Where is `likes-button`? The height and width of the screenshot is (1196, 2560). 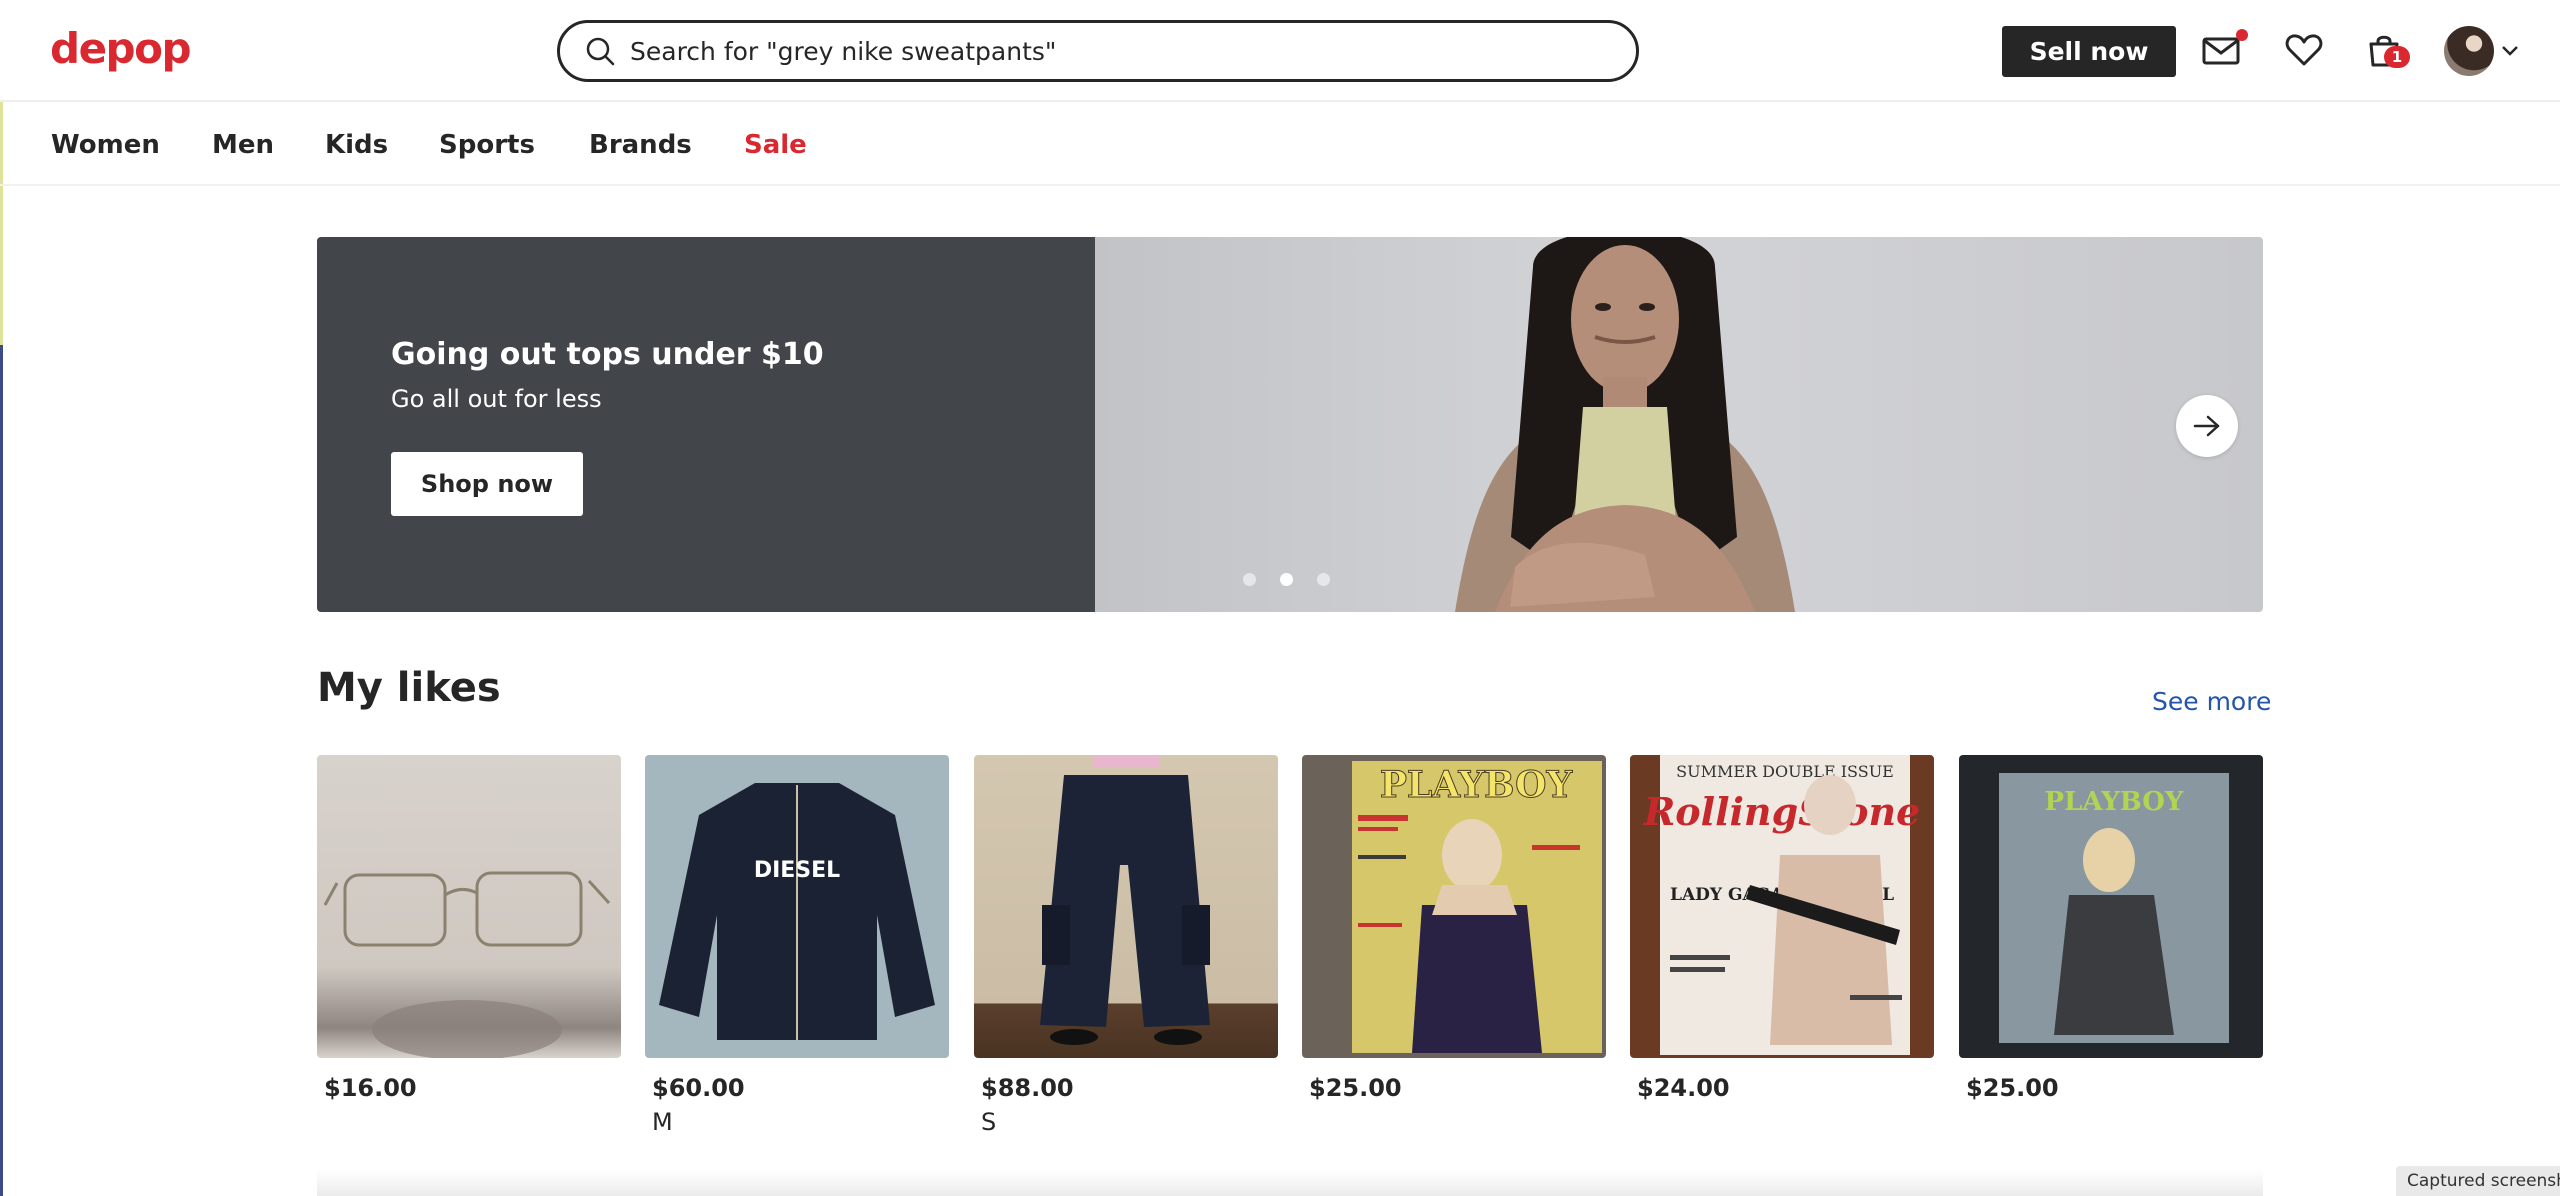 likes-button is located at coordinates (2304, 50).